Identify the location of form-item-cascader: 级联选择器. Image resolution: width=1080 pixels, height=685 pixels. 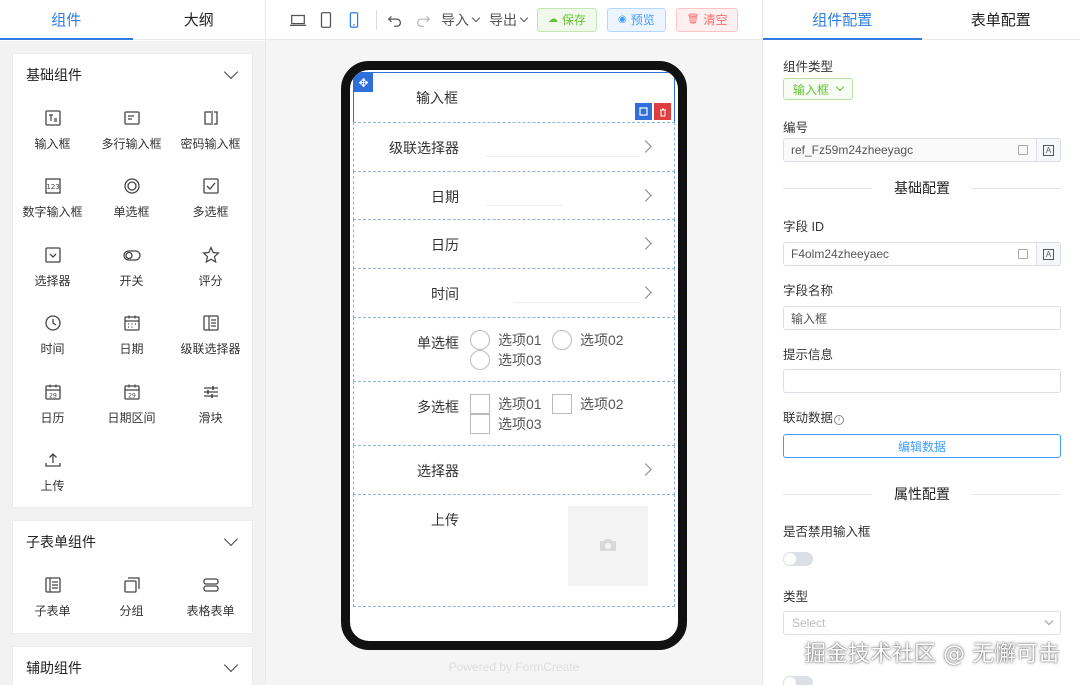
(514, 147).